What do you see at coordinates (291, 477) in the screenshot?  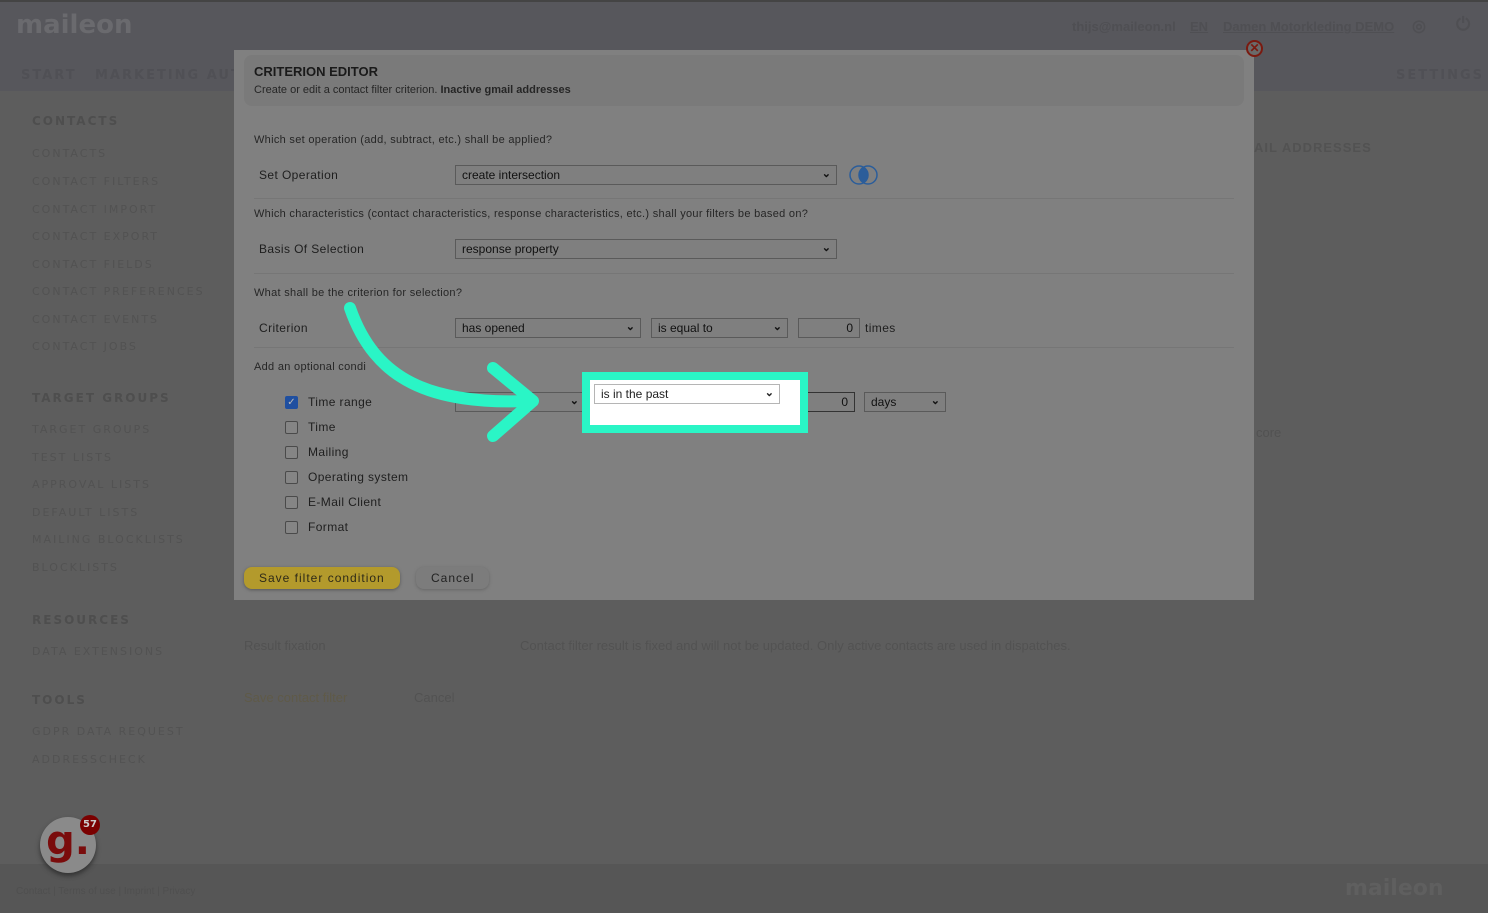 I see `operating-system-checkbox` at bounding box center [291, 477].